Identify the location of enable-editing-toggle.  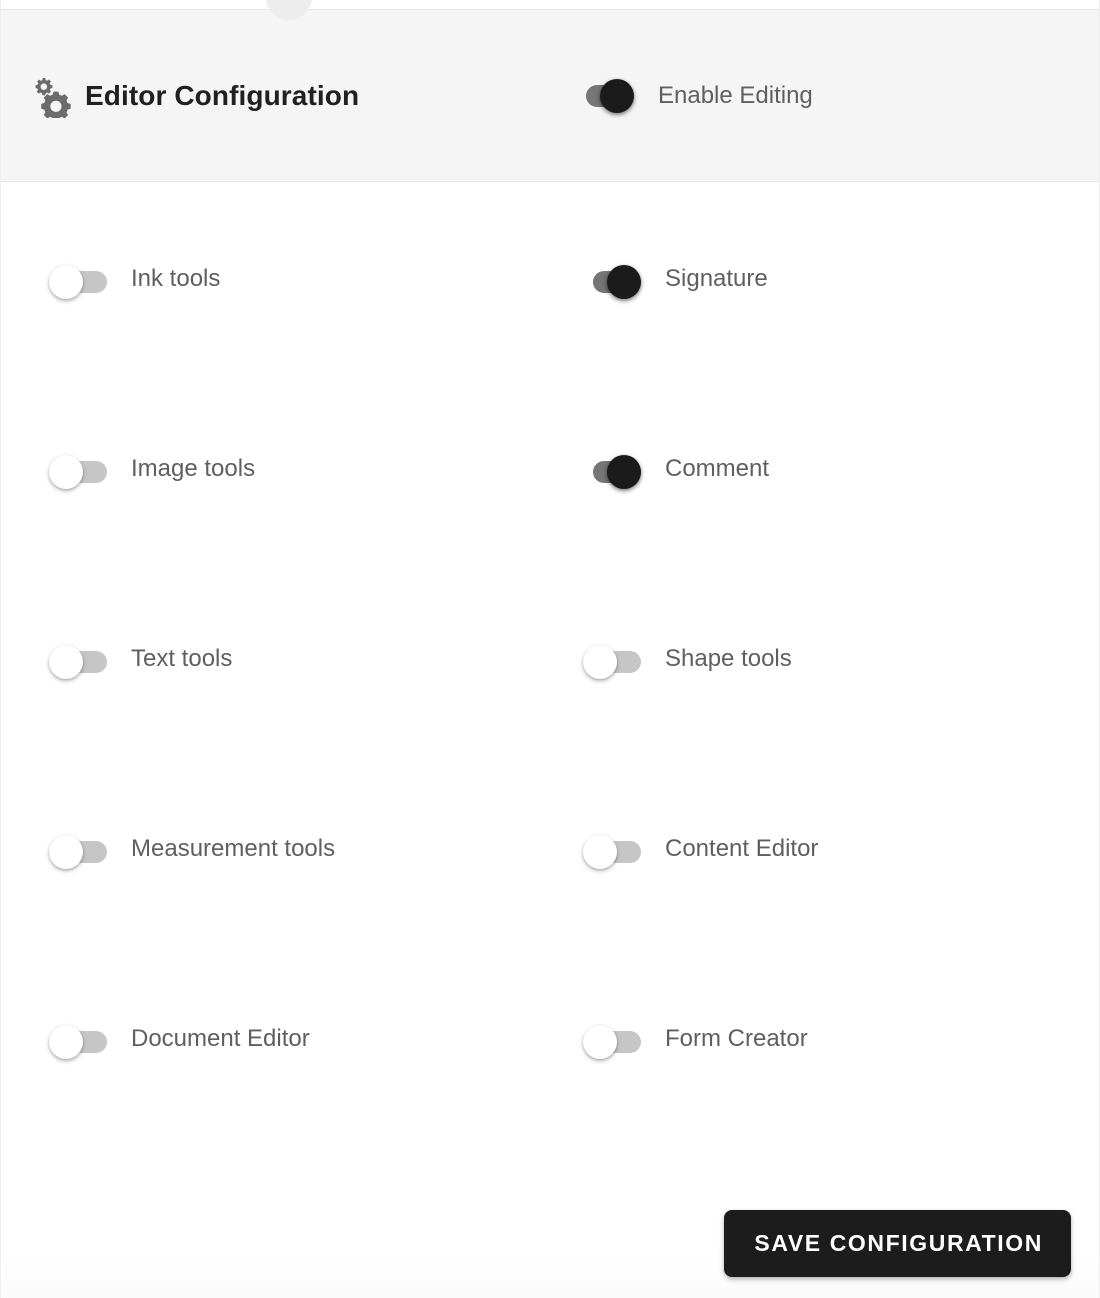
(605, 95).